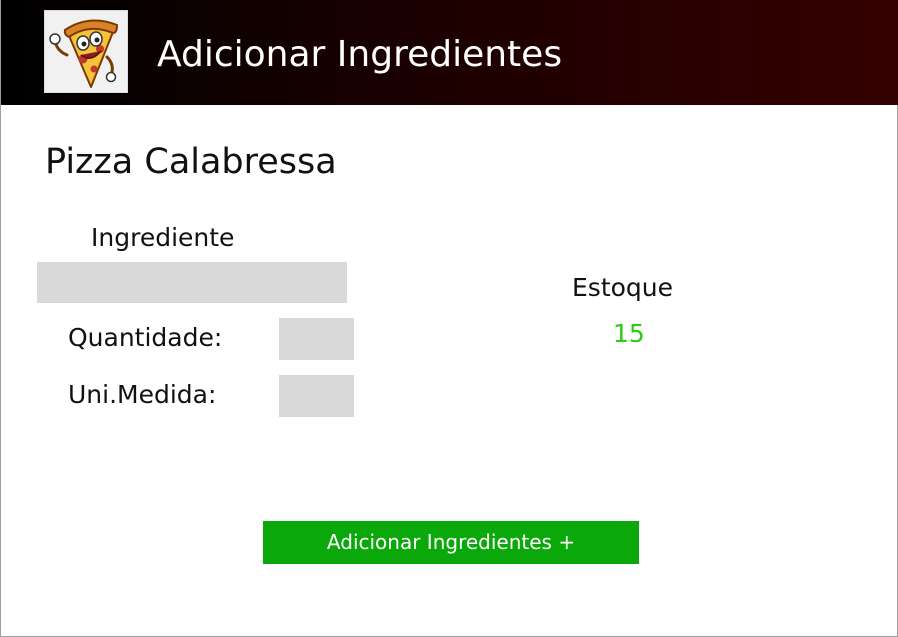 This screenshot has height=637, width=898. I want to click on stock-value: 15, so click(629, 333).